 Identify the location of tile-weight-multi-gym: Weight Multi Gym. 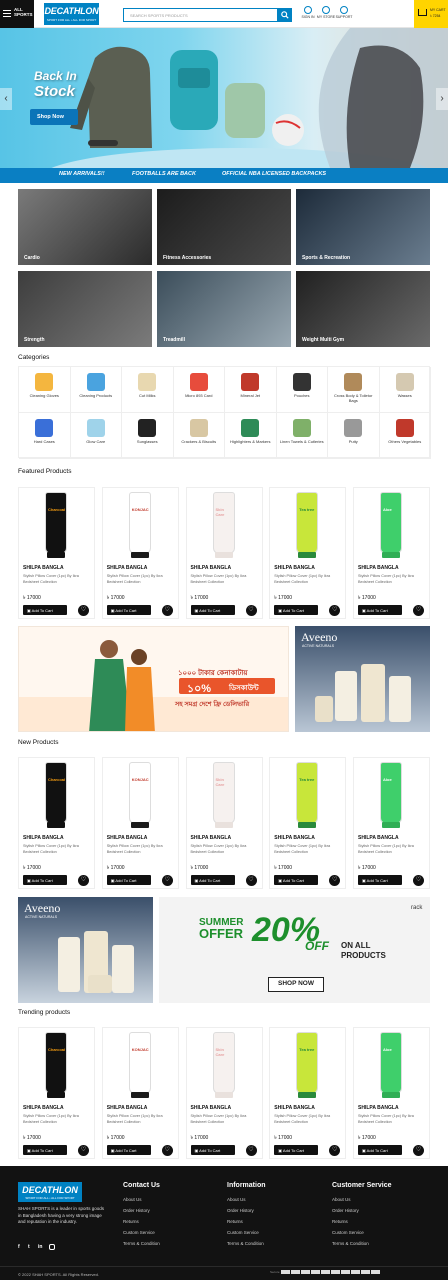
(363, 309).